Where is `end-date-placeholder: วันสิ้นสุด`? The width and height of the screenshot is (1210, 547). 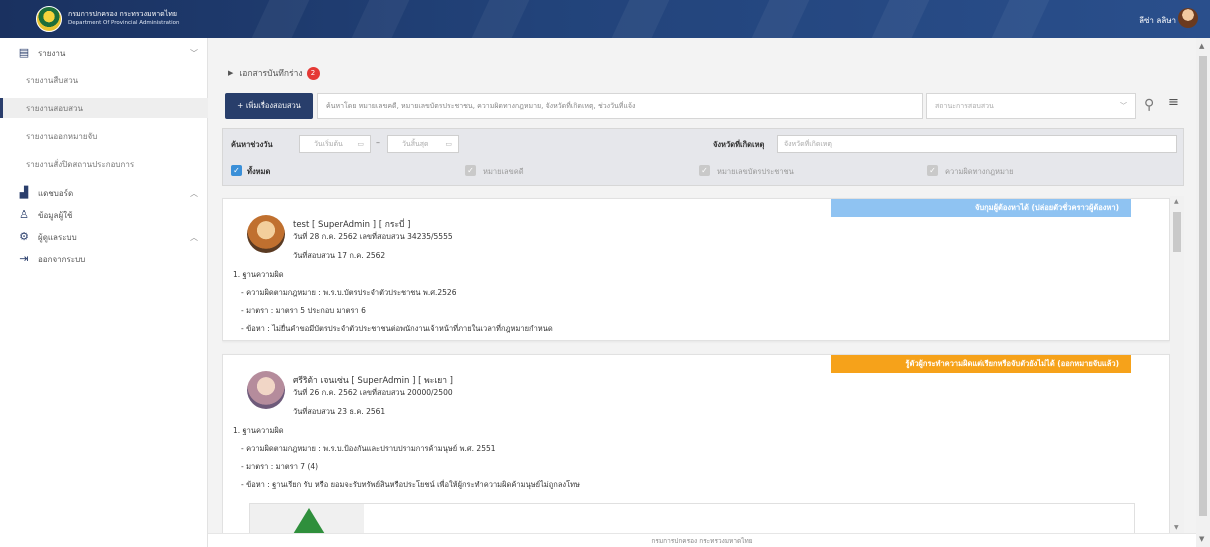
end-date-placeholder: วันสิ้นสุด is located at coordinates (415, 144).